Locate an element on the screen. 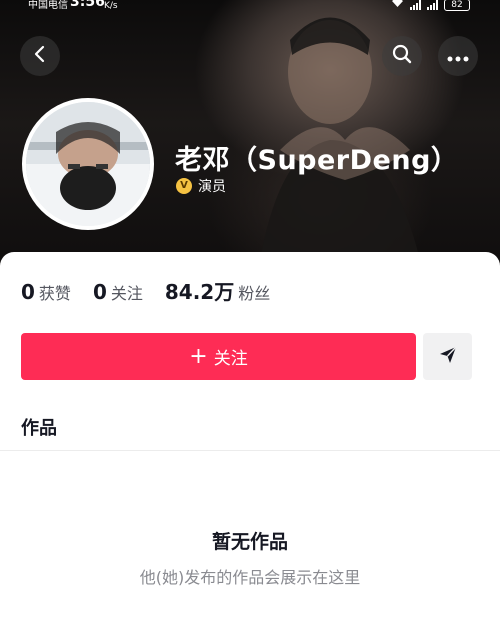 The image size is (500, 638). follow-button-label: 关注 is located at coordinates (230, 359).